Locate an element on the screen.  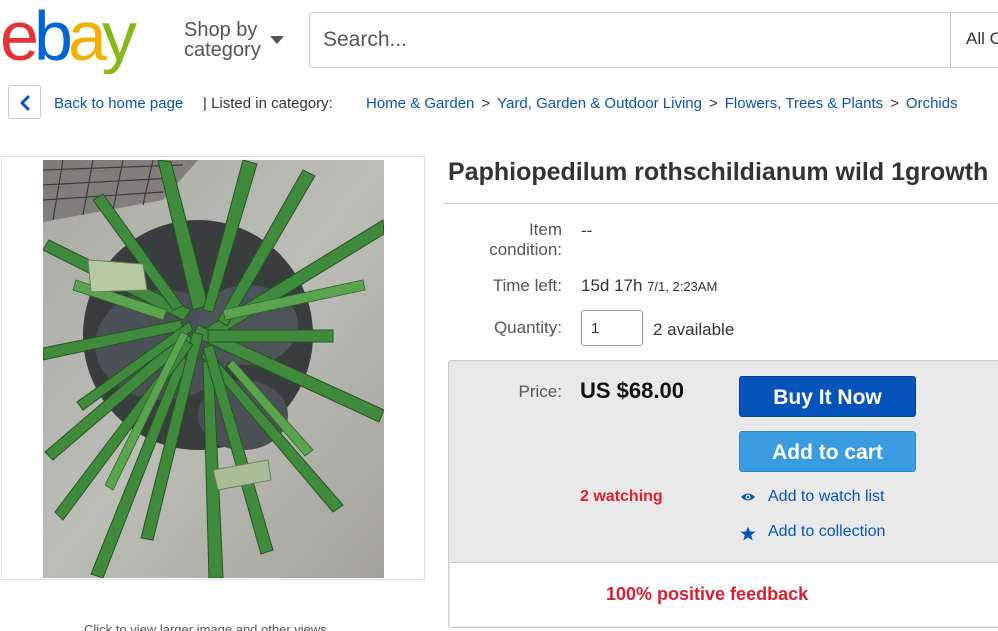
add-to-cart-button: Add to cart is located at coordinates (827, 451).